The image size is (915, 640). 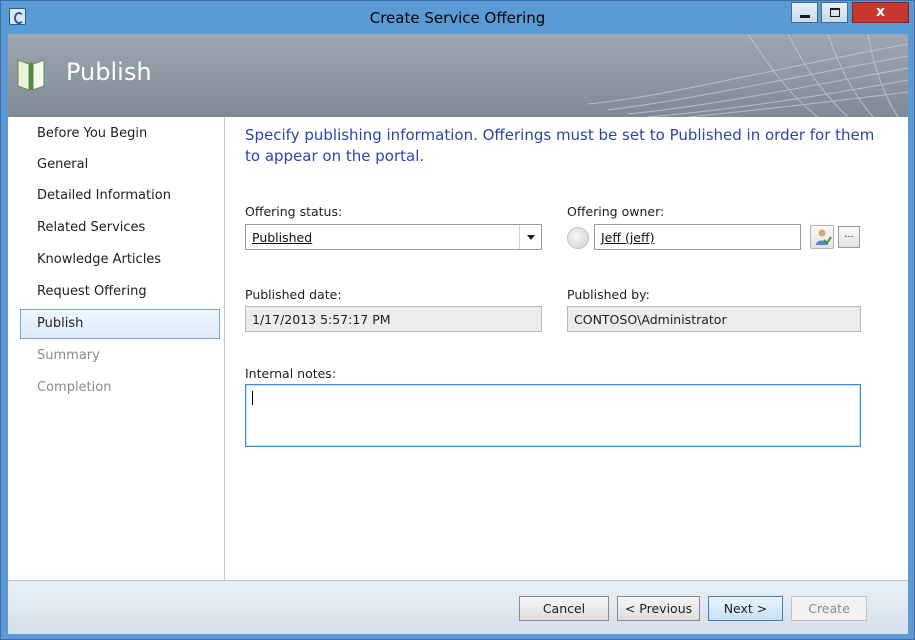 I want to click on published-date-field: 1/17/2013 5:57:17 PM, so click(x=393, y=319).